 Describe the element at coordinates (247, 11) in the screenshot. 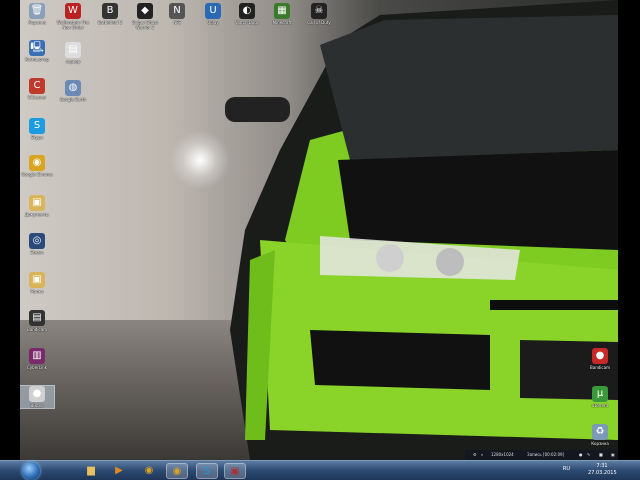

I see `watchdogs-icon: ◐` at that location.